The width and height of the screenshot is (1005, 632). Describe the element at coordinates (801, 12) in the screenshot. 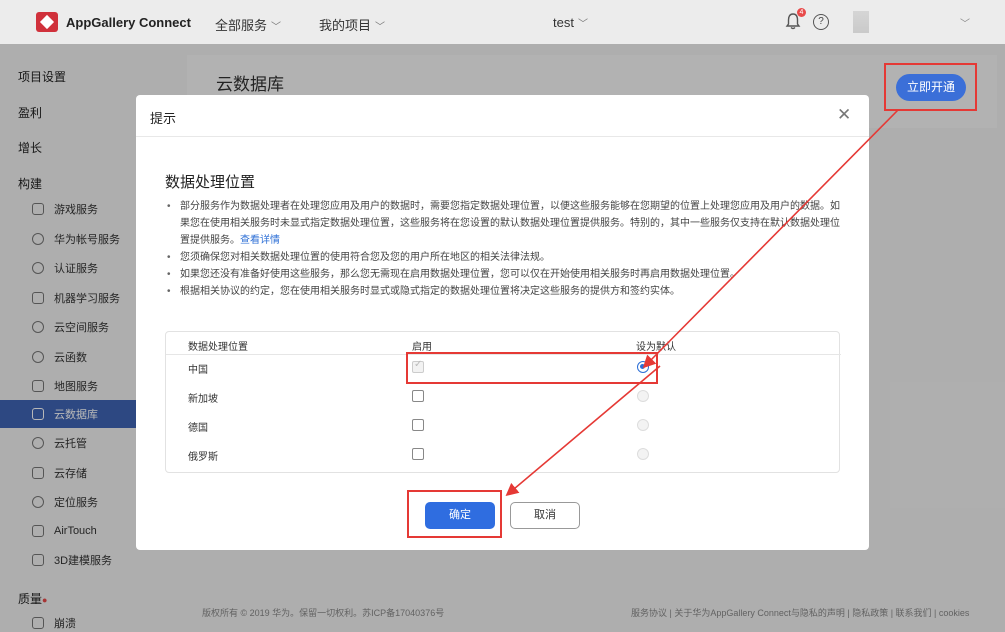

I see `notification-badge: 4` at that location.